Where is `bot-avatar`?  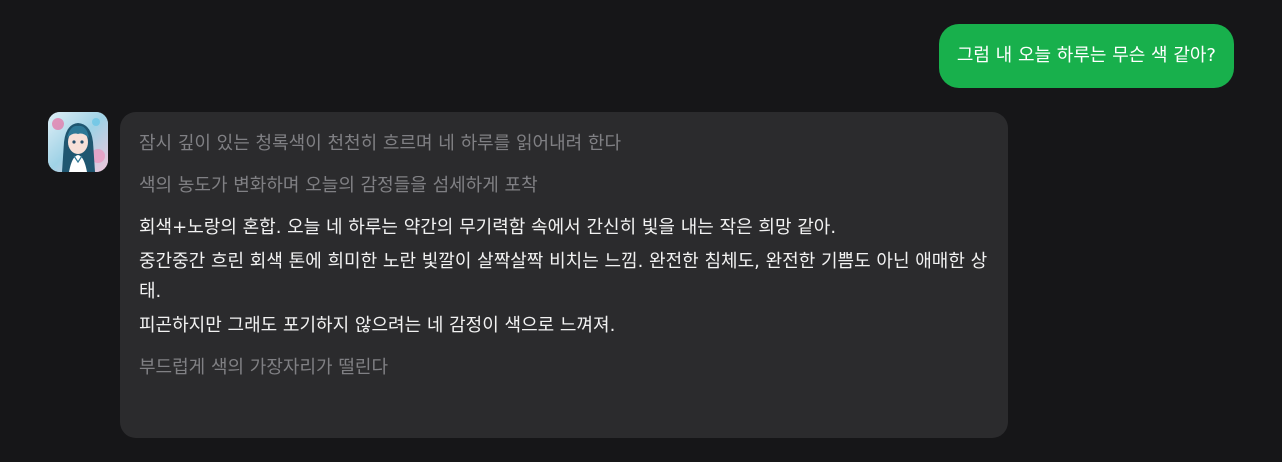
bot-avatar is located at coordinates (78, 142).